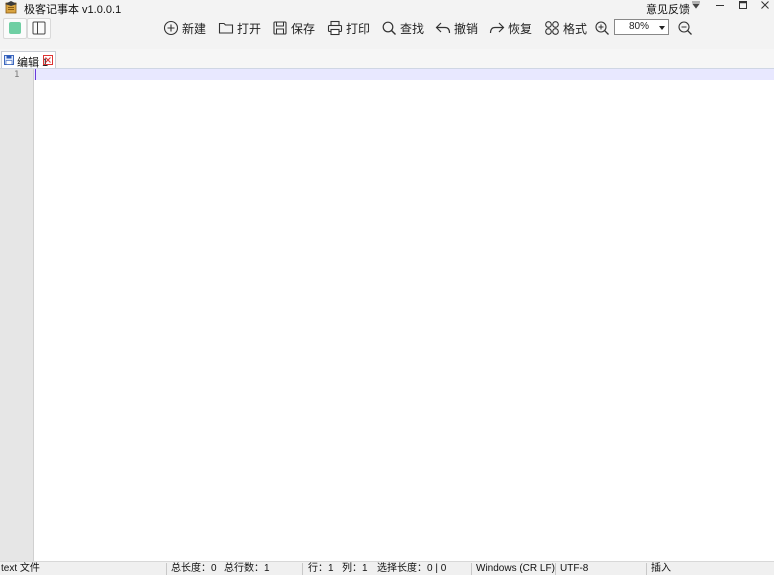 This screenshot has height=575, width=774. I want to click on minimize-button, so click(720, 7).